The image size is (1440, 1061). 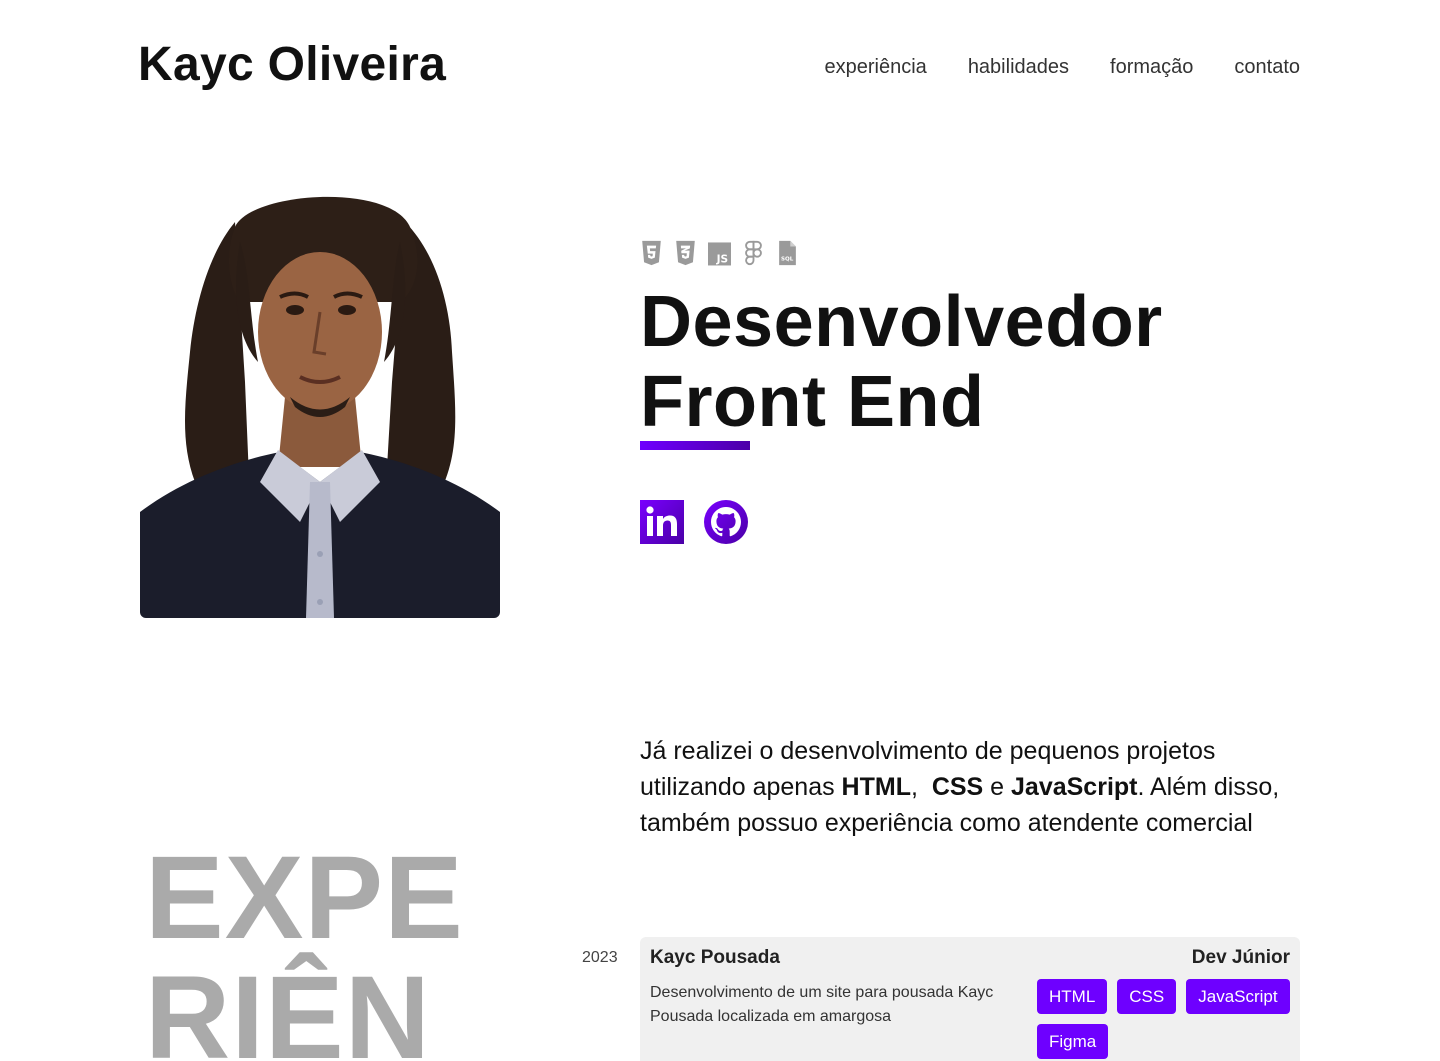 I want to click on hero-title: Desenvolvedor Front End, so click(x=980, y=362).